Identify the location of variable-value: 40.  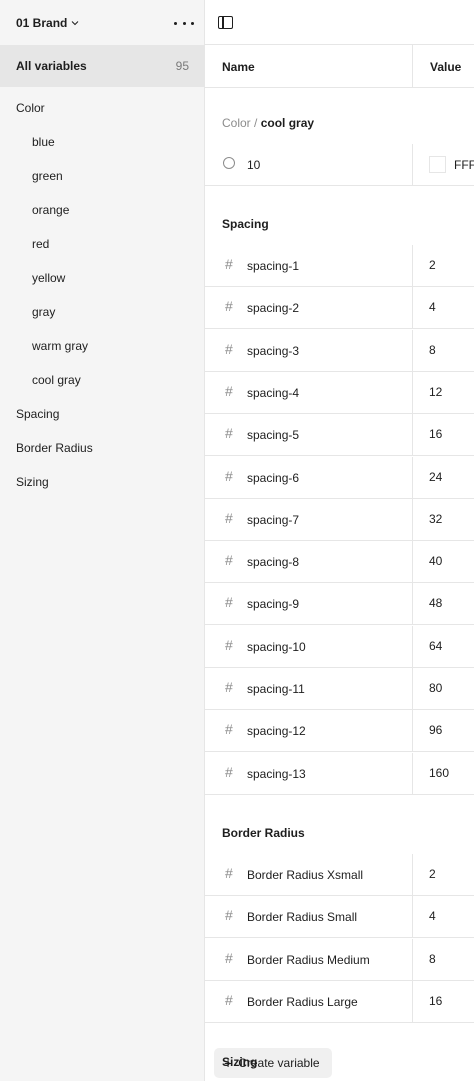
(436, 561).